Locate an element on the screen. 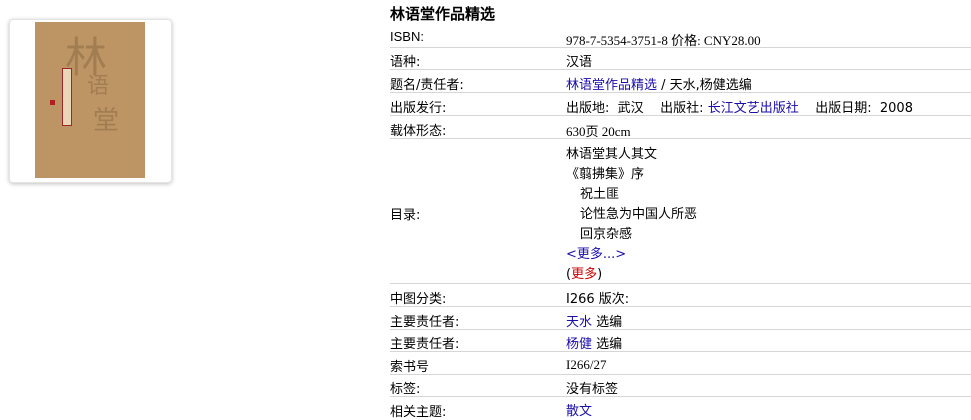  title-author-value: 林语堂作品精选 / 天水,杨健选编 is located at coordinates (659, 83).